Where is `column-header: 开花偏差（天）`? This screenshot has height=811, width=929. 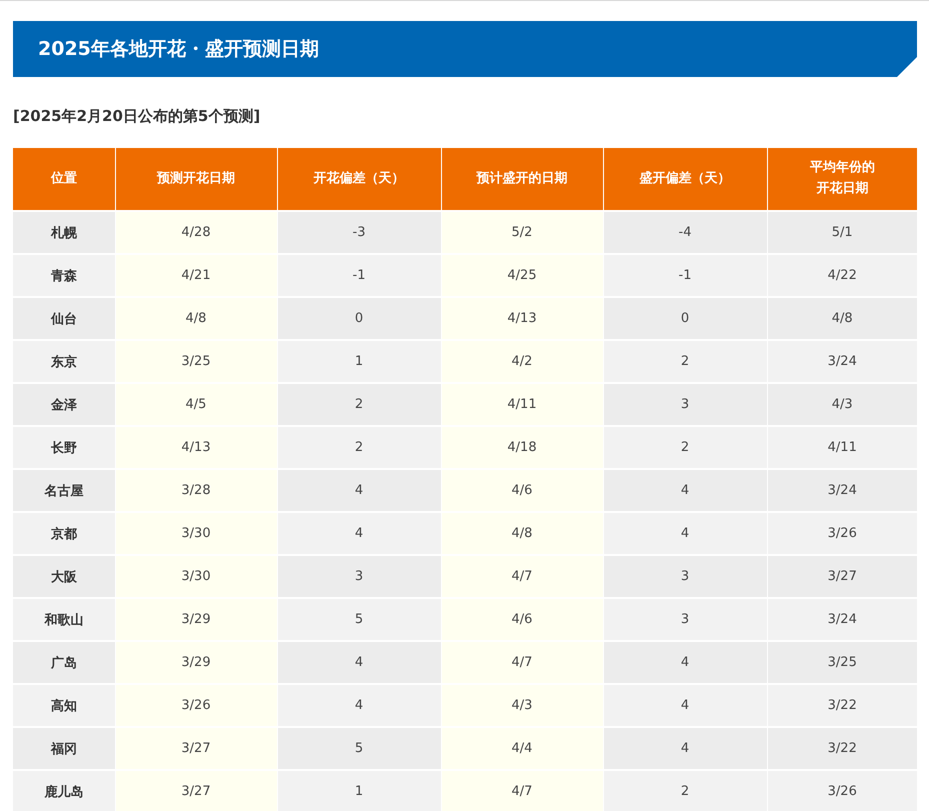
column-header: 开花偏差（天） is located at coordinates (359, 179).